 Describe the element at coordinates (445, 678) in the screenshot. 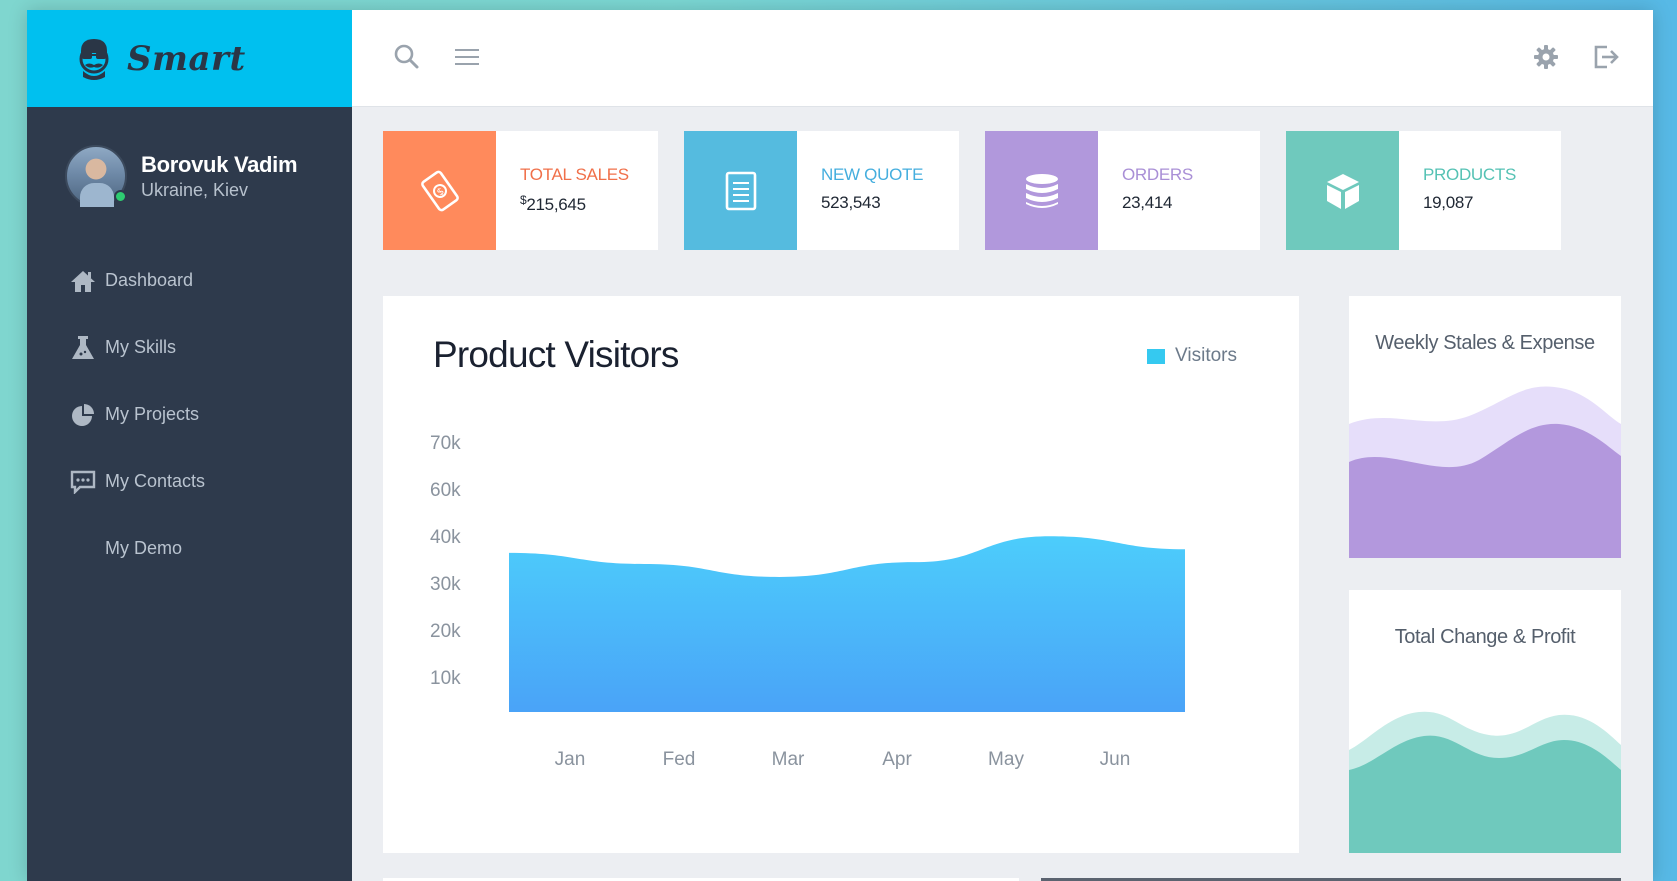

I see `y-tick-label: 10k` at that location.